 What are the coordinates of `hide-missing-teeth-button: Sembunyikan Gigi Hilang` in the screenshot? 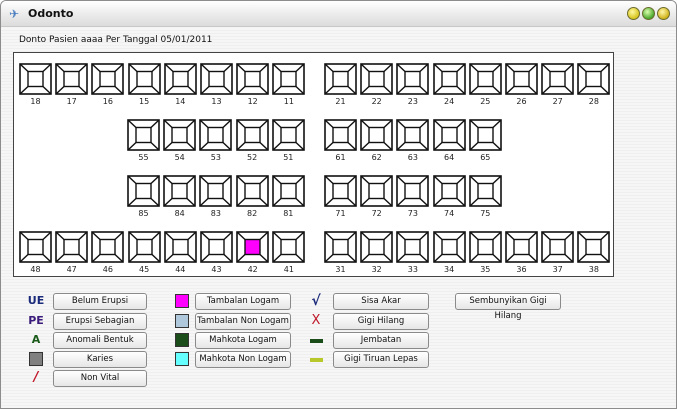 It's located at (508, 307).